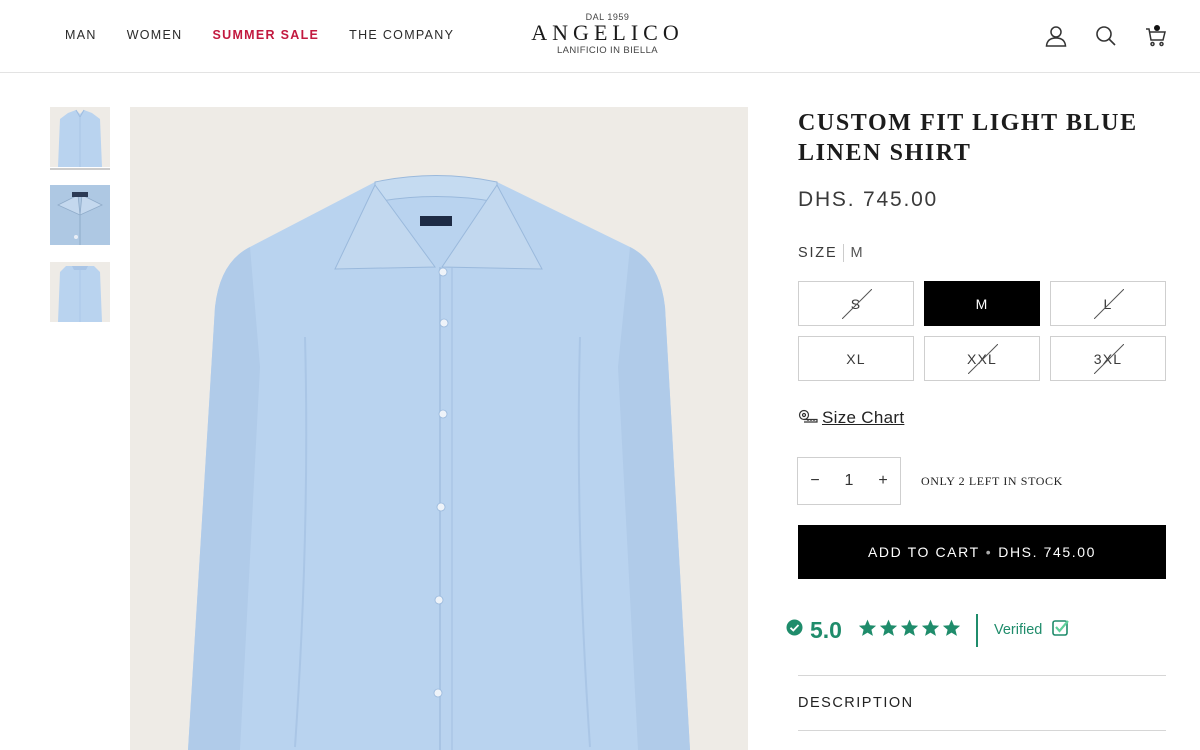 The width and height of the screenshot is (1200, 750). Describe the element at coordinates (992, 481) in the screenshot. I see `stock-notice: ONLY 2 LEFT IN STOCK` at that location.